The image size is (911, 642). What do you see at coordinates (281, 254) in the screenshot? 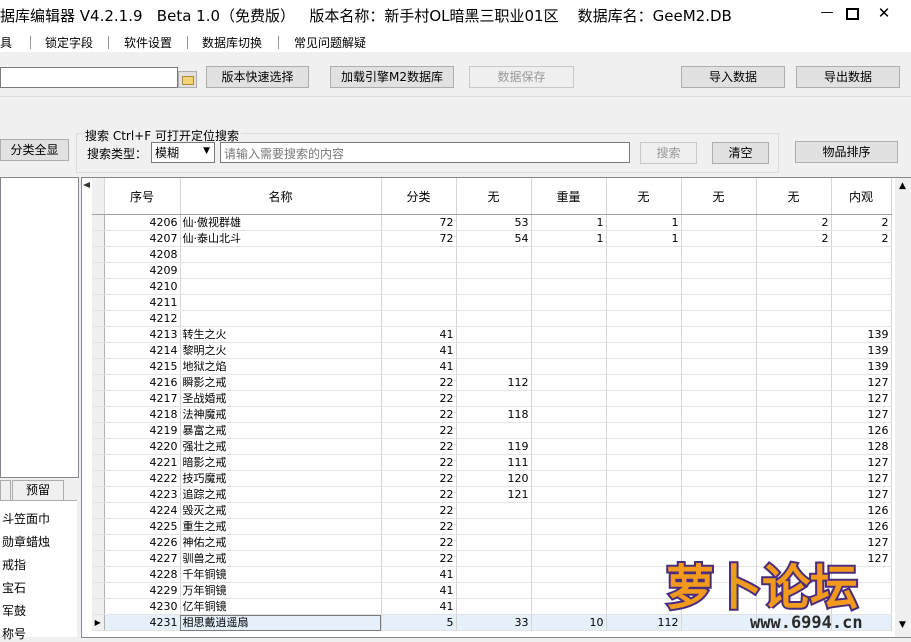
I see `cell-name` at bounding box center [281, 254].